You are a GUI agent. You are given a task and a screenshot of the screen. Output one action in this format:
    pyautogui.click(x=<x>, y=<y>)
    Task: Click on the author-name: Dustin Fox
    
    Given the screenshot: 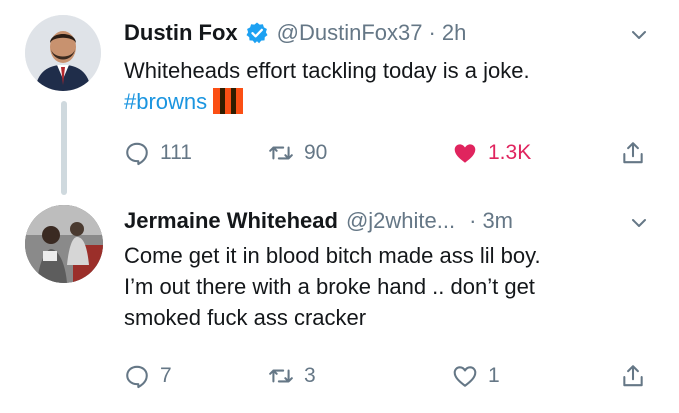 What is the action you would take?
    pyautogui.click(x=181, y=33)
    